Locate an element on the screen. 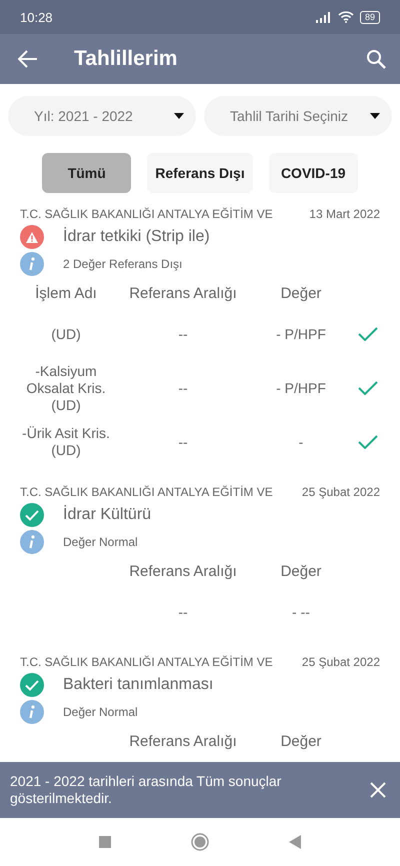 The image size is (400, 866). test-title: Bakteri tanımlanması is located at coordinates (138, 685).